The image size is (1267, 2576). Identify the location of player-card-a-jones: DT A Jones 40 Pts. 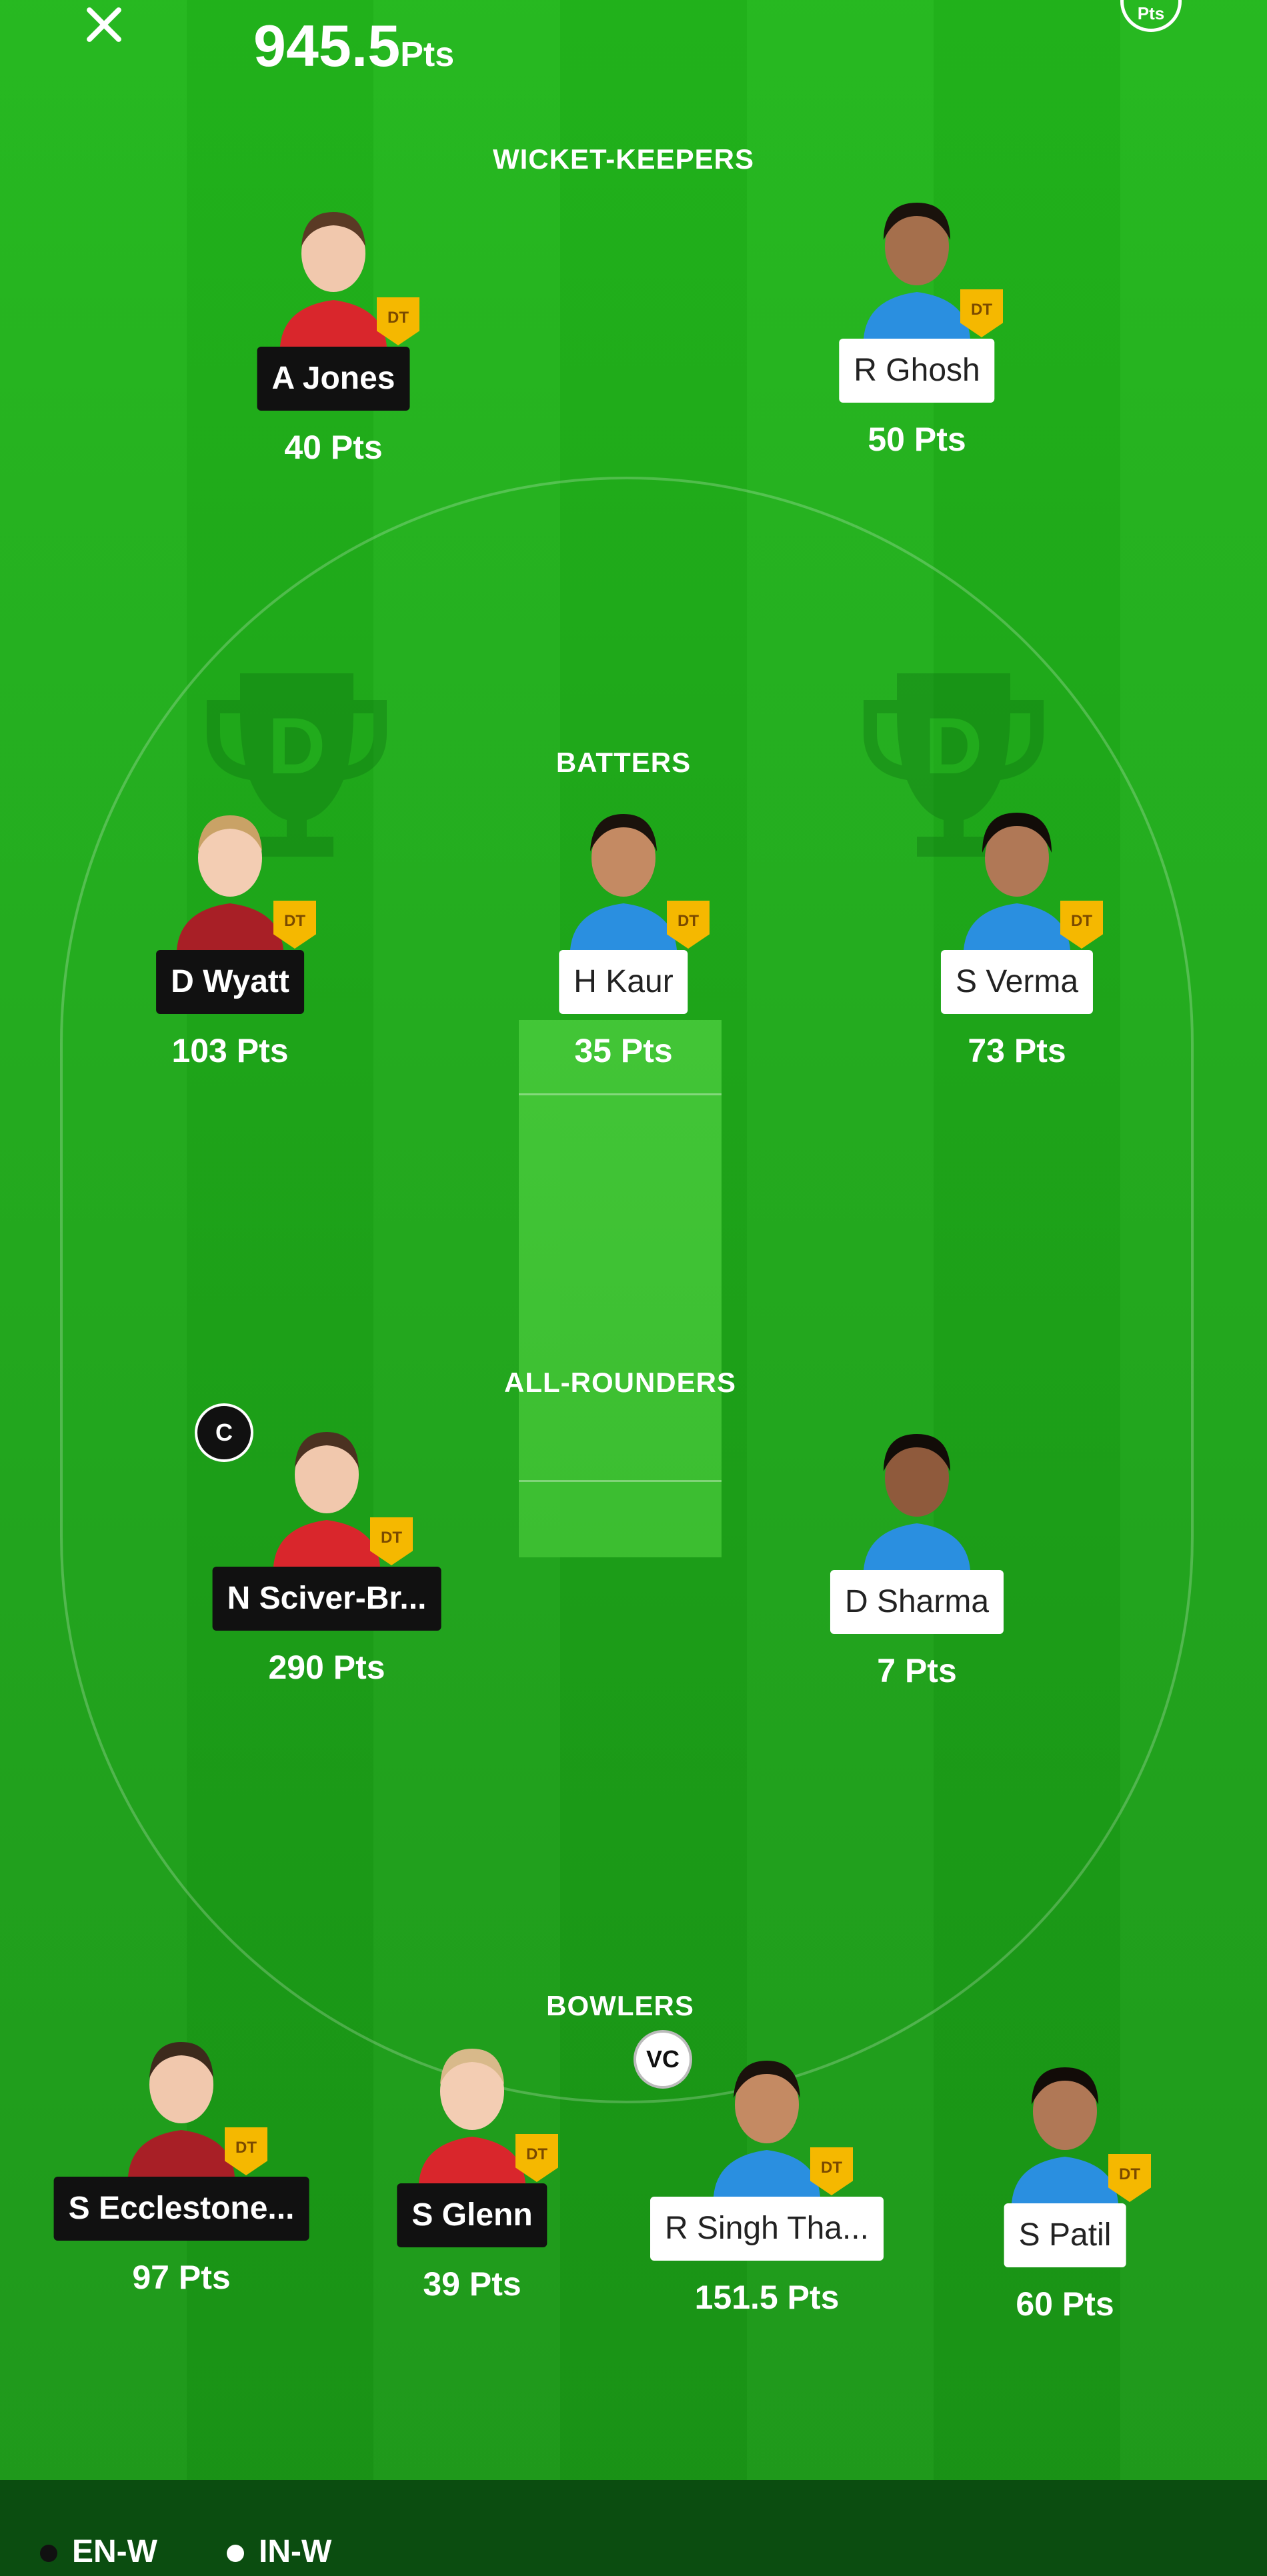
(333, 340).